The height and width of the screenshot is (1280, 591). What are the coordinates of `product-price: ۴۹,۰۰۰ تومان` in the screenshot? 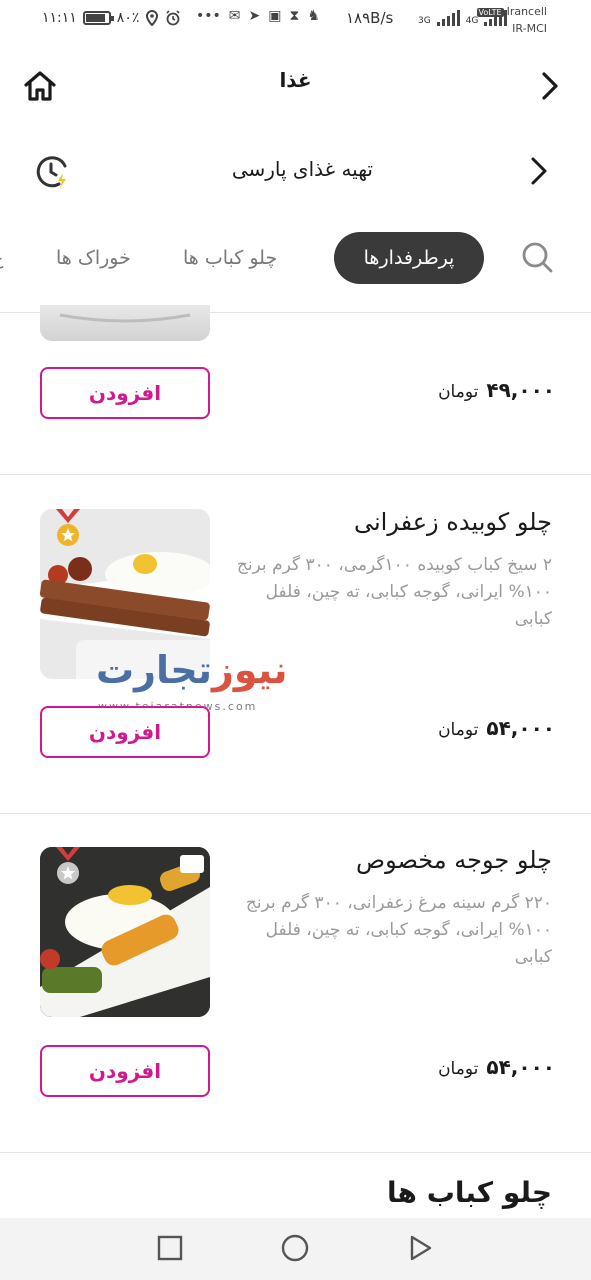 It's located at (487, 390).